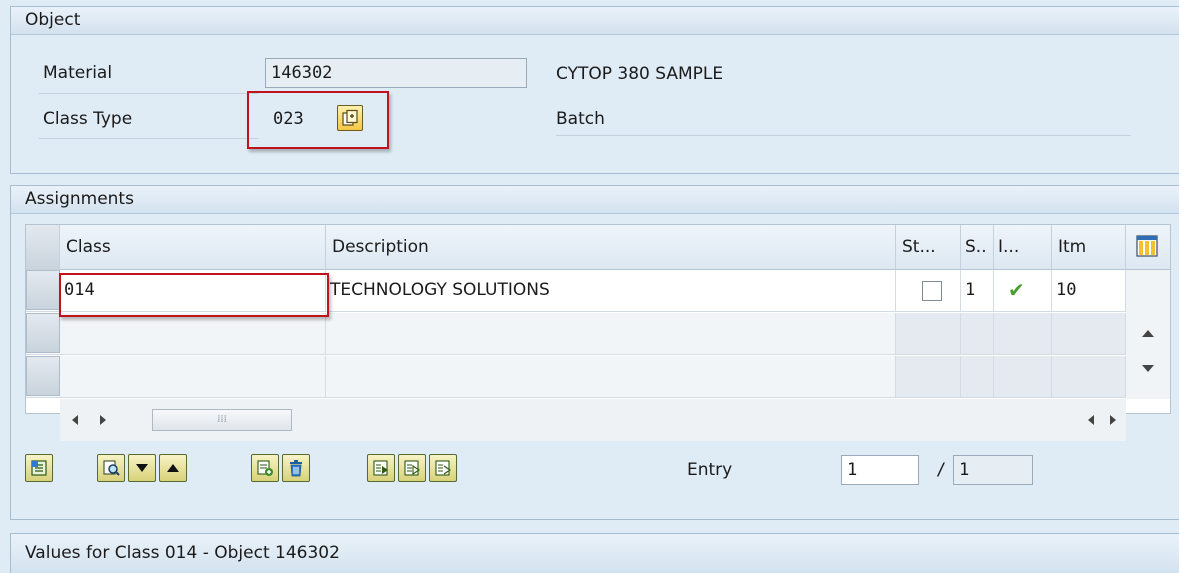 The width and height of the screenshot is (1179, 573). I want to click on table-settings-button, so click(1148, 247).